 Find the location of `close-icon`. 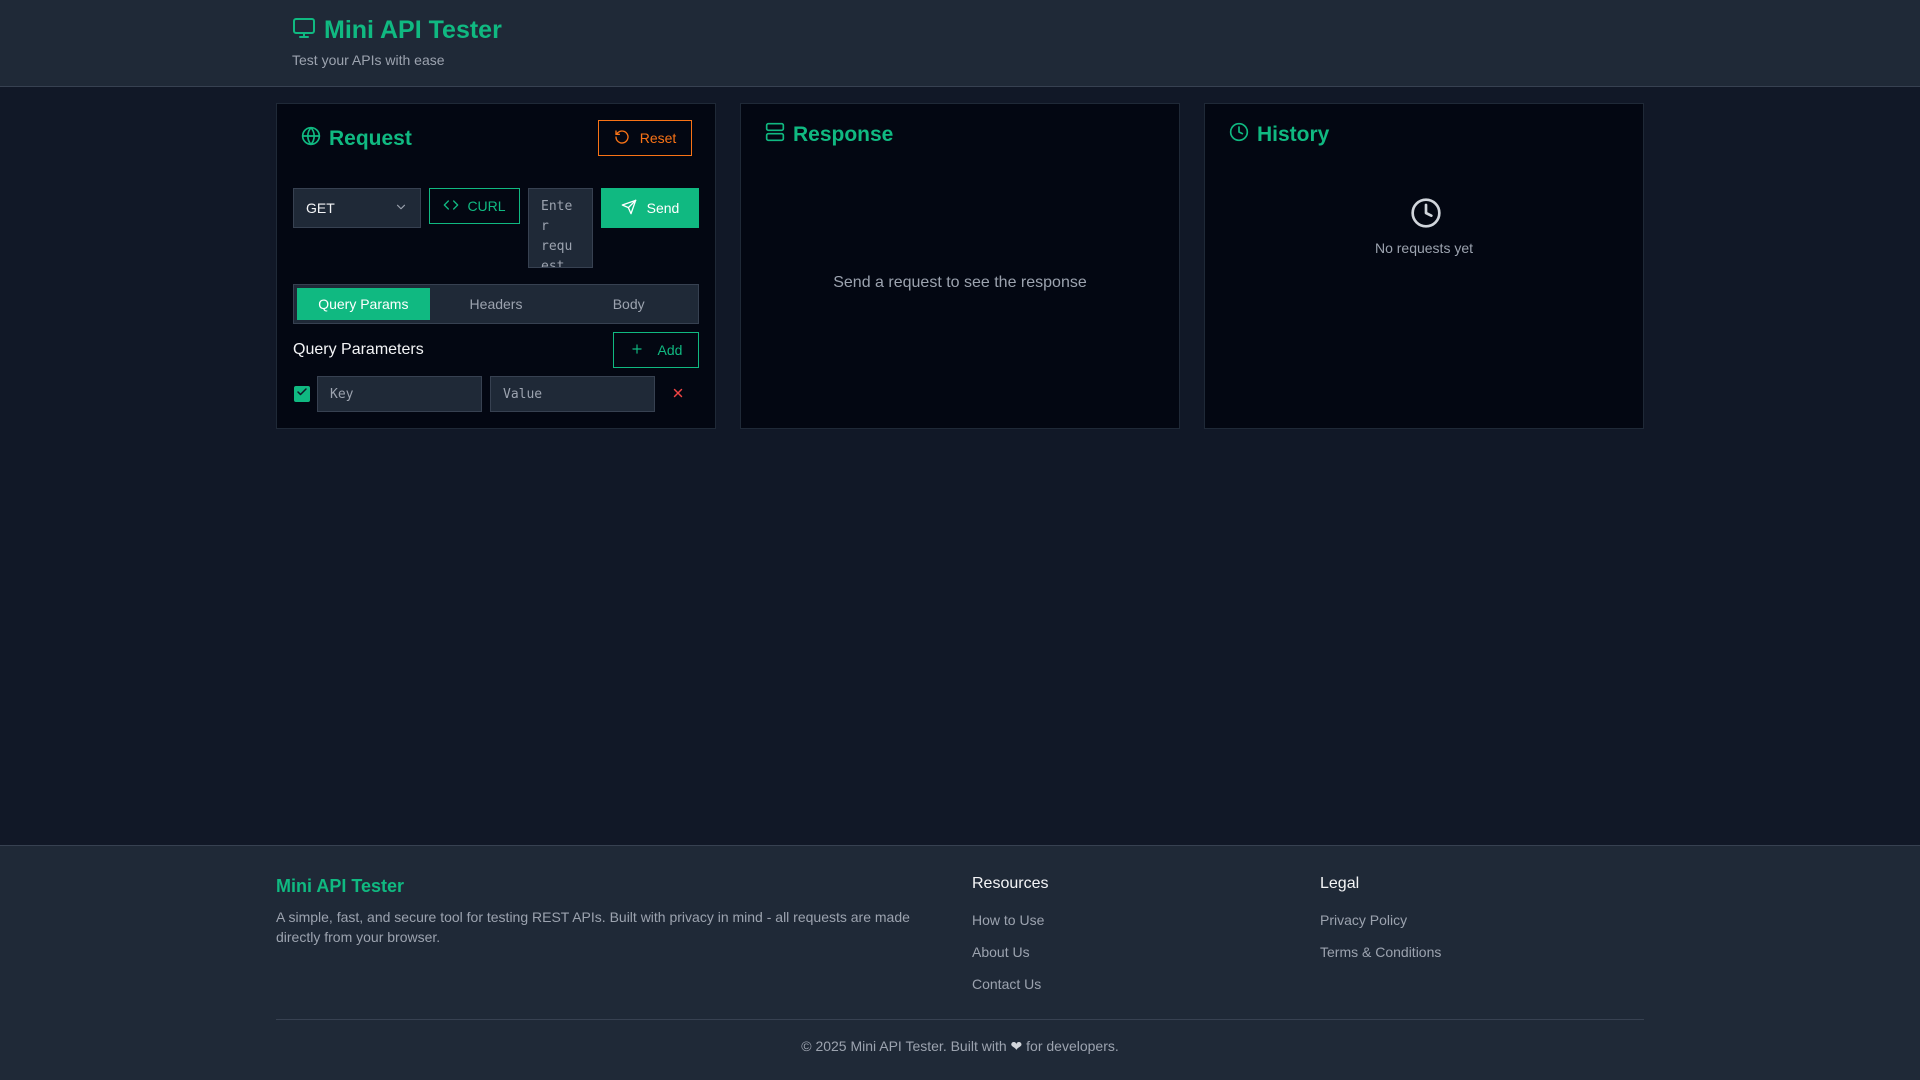

close-icon is located at coordinates (678, 394).